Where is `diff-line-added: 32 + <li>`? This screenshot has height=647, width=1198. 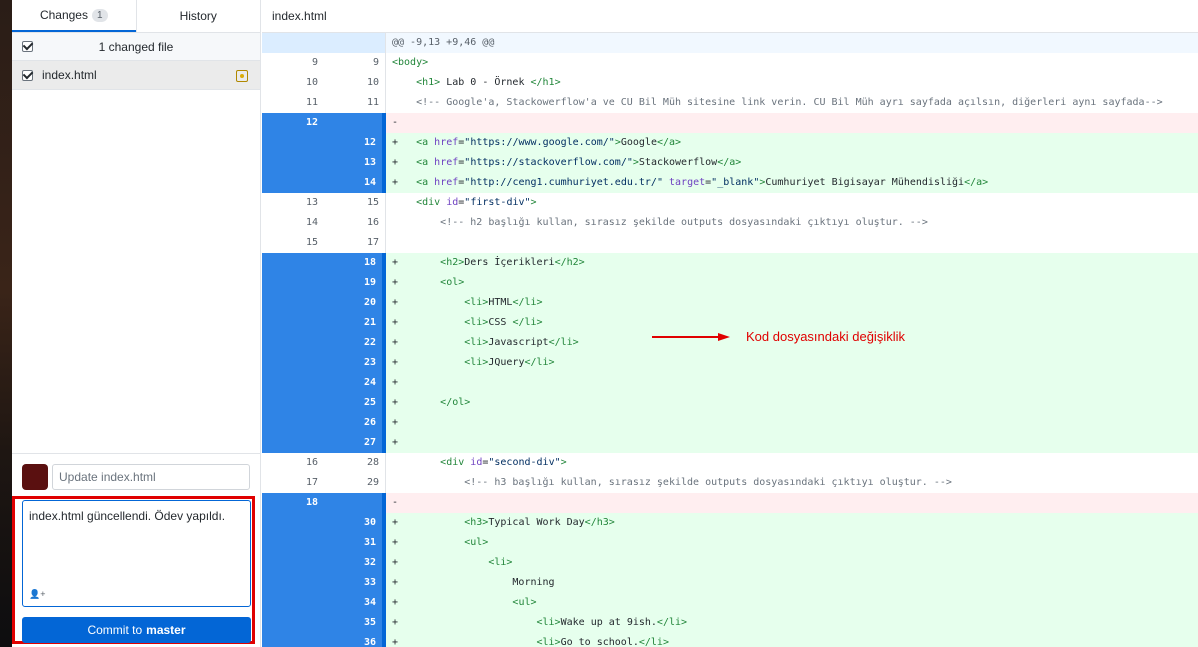 diff-line-added: 32 + <li> is located at coordinates (730, 563).